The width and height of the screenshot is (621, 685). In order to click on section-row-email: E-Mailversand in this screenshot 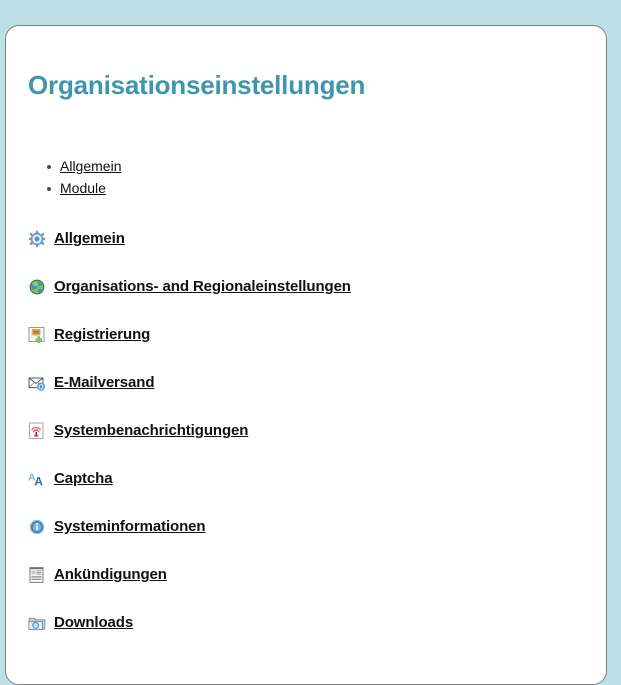, I will do `click(306, 383)`.